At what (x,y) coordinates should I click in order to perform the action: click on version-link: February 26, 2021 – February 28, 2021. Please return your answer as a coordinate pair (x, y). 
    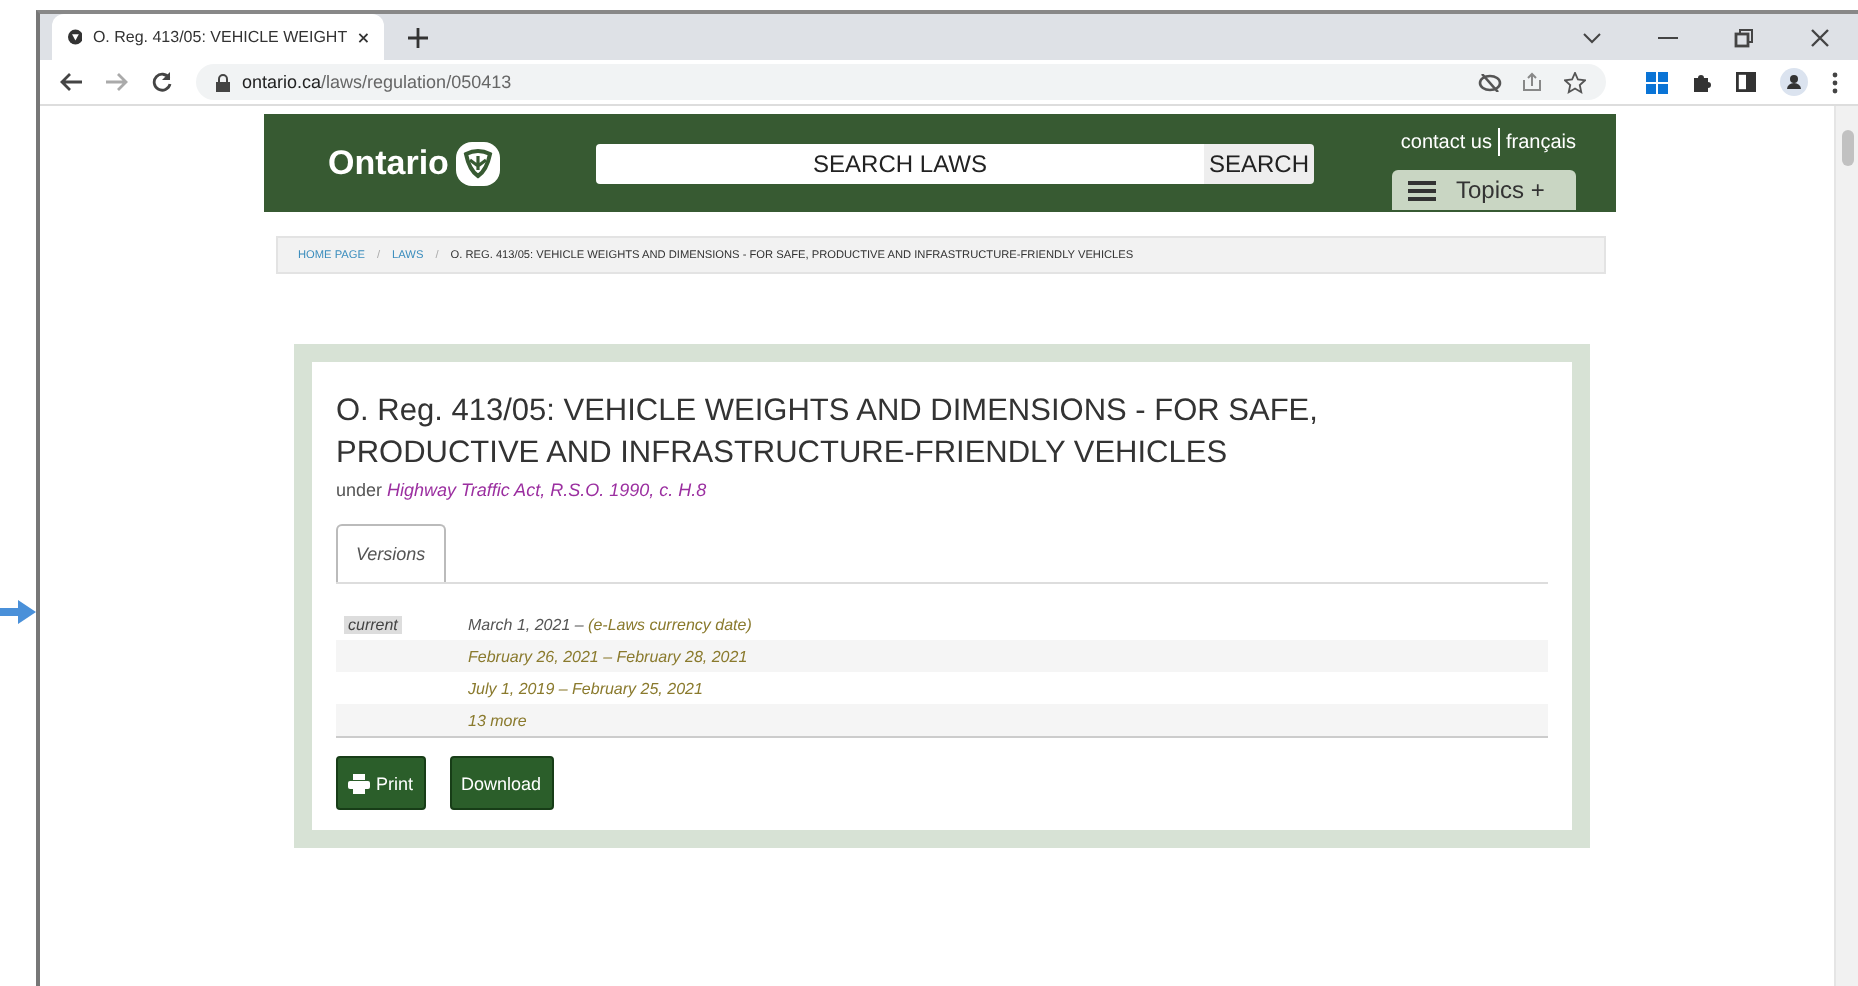
    Looking at the image, I should click on (608, 656).